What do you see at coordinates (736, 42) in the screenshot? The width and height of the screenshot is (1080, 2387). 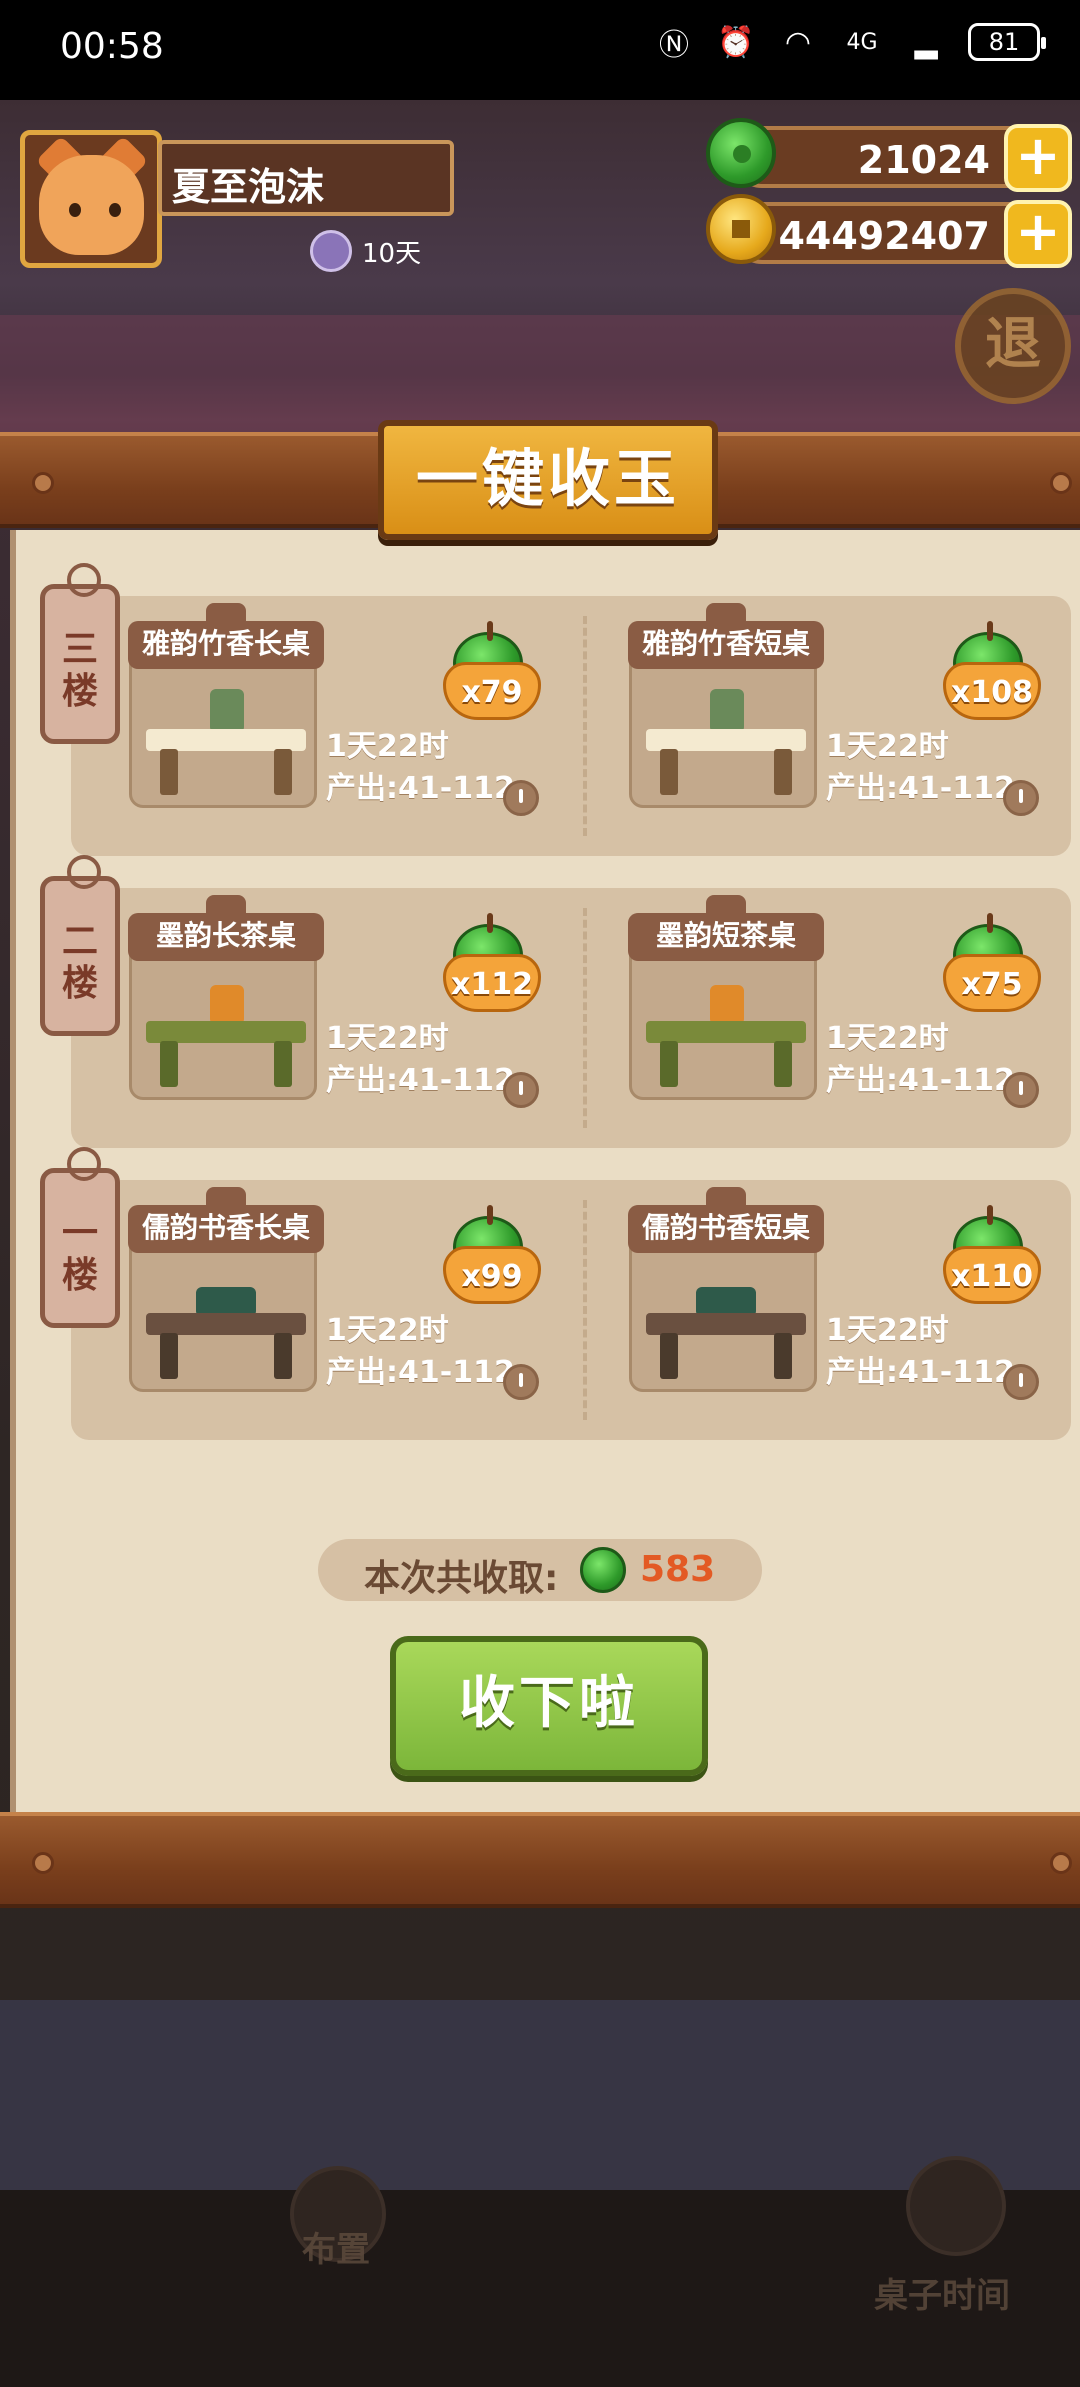 I see `alarm-icon: ⏰` at bounding box center [736, 42].